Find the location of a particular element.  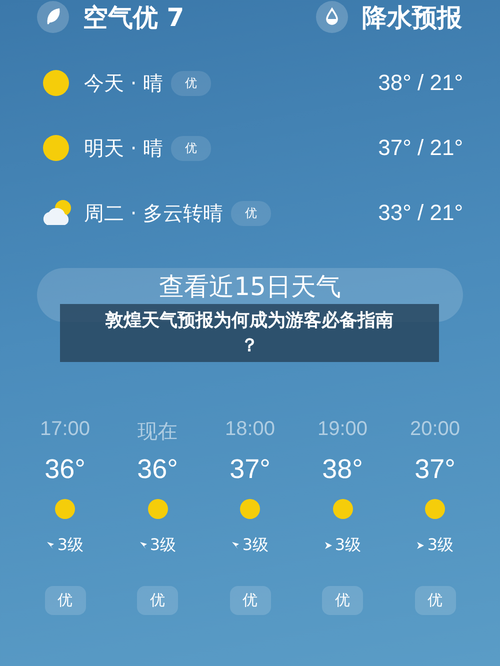

day-label: 周二 · 多云转晴 is located at coordinates (154, 213).